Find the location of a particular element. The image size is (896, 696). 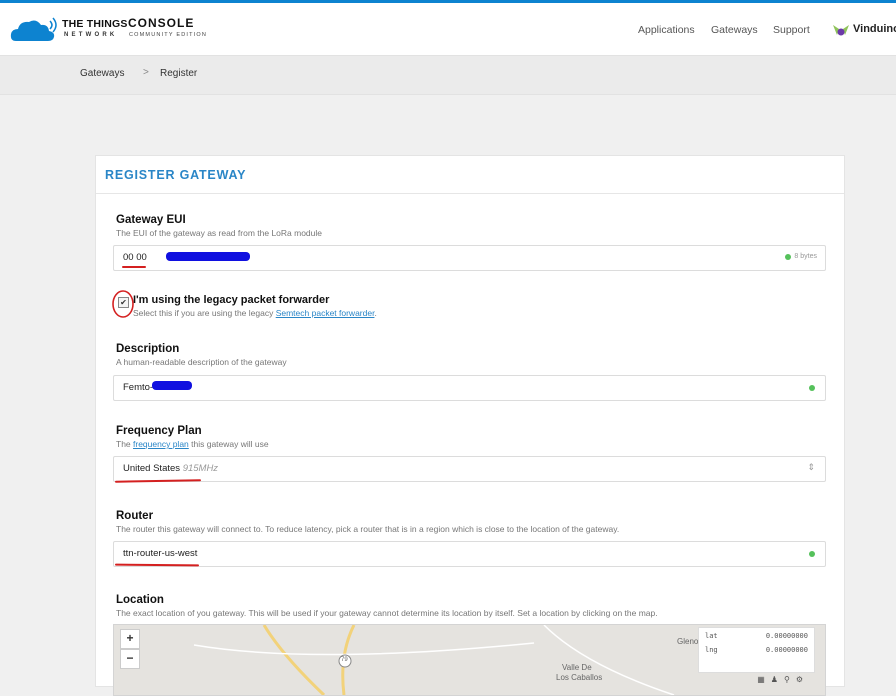

frequency-plan-link: frequency plan is located at coordinates (161, 444).